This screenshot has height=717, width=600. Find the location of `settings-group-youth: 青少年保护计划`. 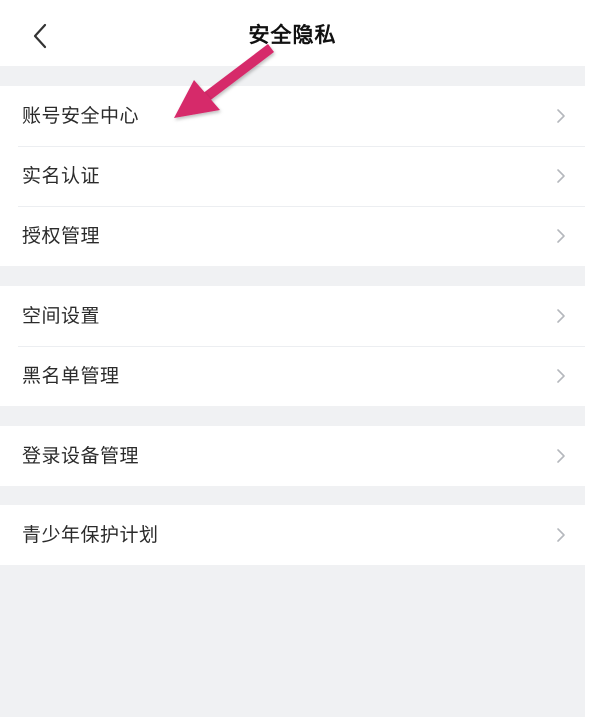

settings-group-youth: 青少年保护计划 is located at coordinates (292, 535).